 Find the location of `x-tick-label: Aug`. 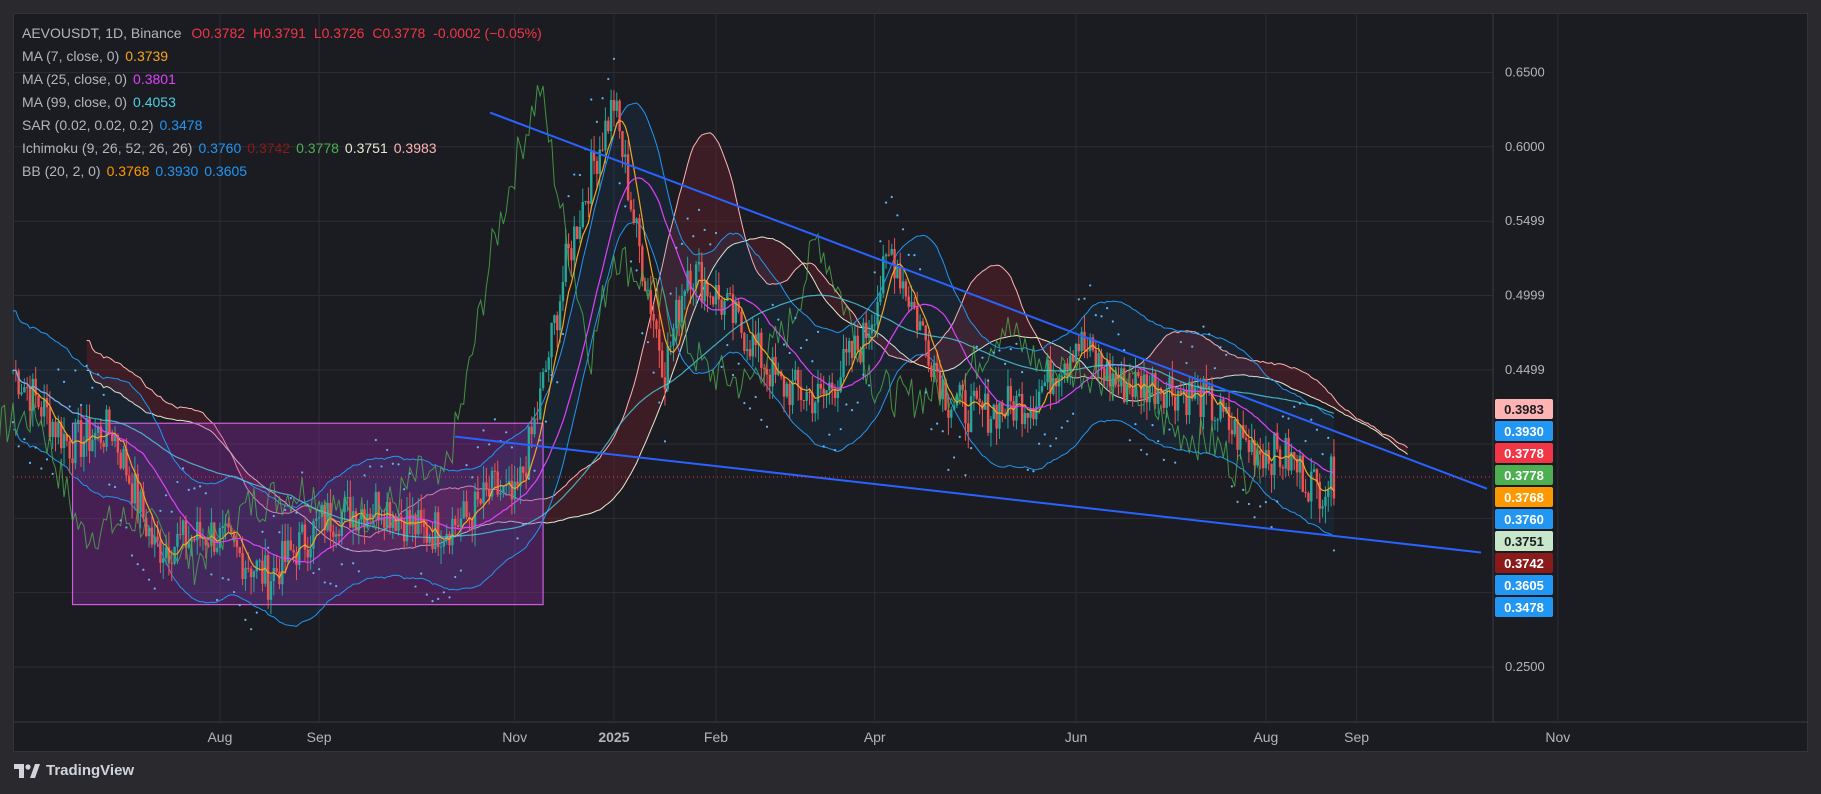

x-tick-label: Aug is located at coordinates (219, 737).